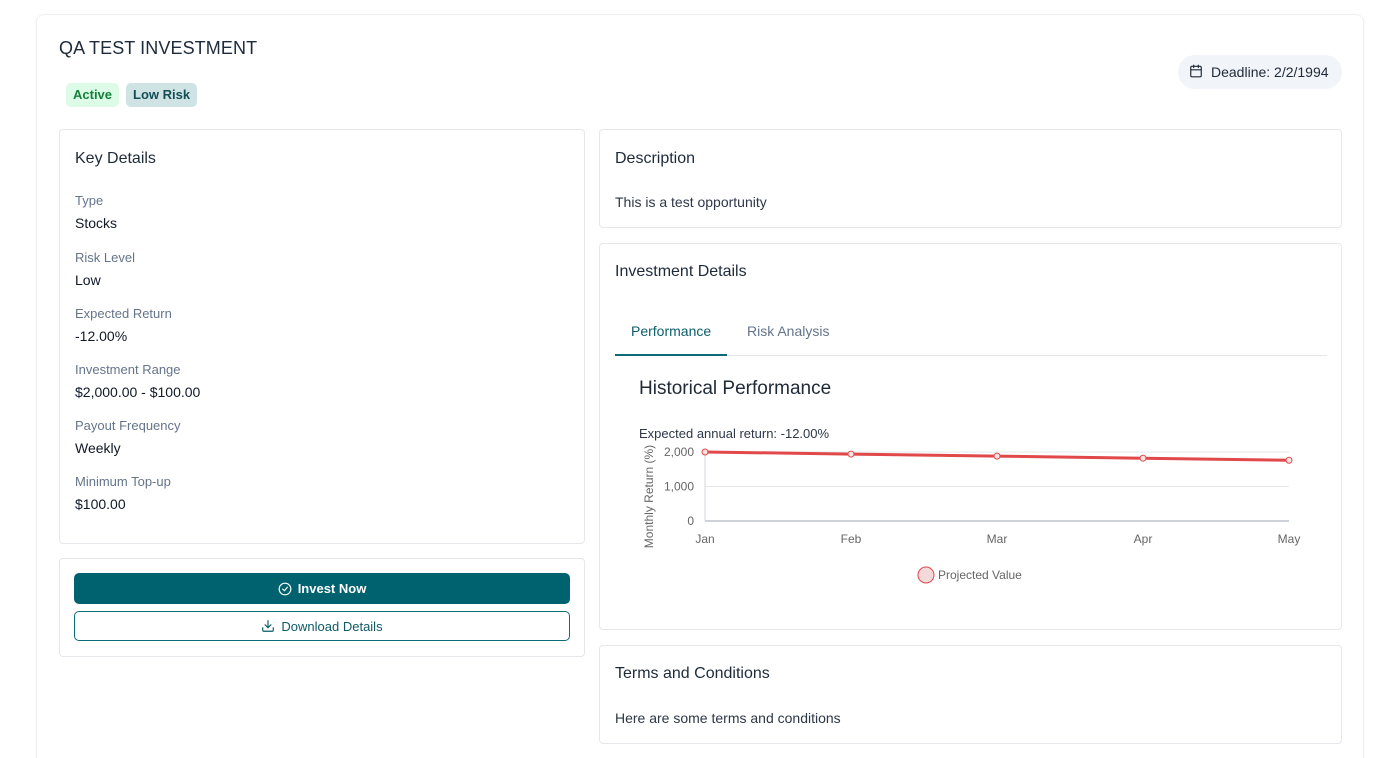 This screenshot has height=758, width=1382. What do you see at coordinates (137, 381) in the screenshot?
I see `detail-investment-range: Investment Range $2,000.00 - $100.00` at bounding box center [137, 381].